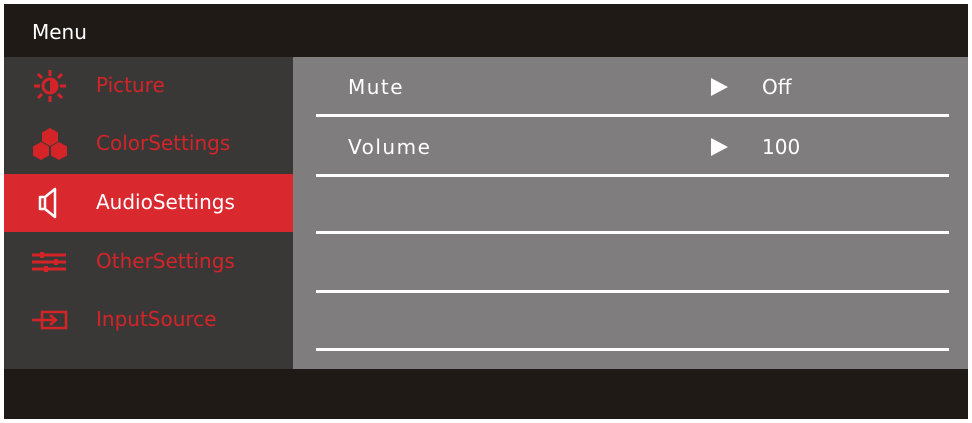  I want to click on sidebar-item-inputsource: InputSource, so click(148, 320).